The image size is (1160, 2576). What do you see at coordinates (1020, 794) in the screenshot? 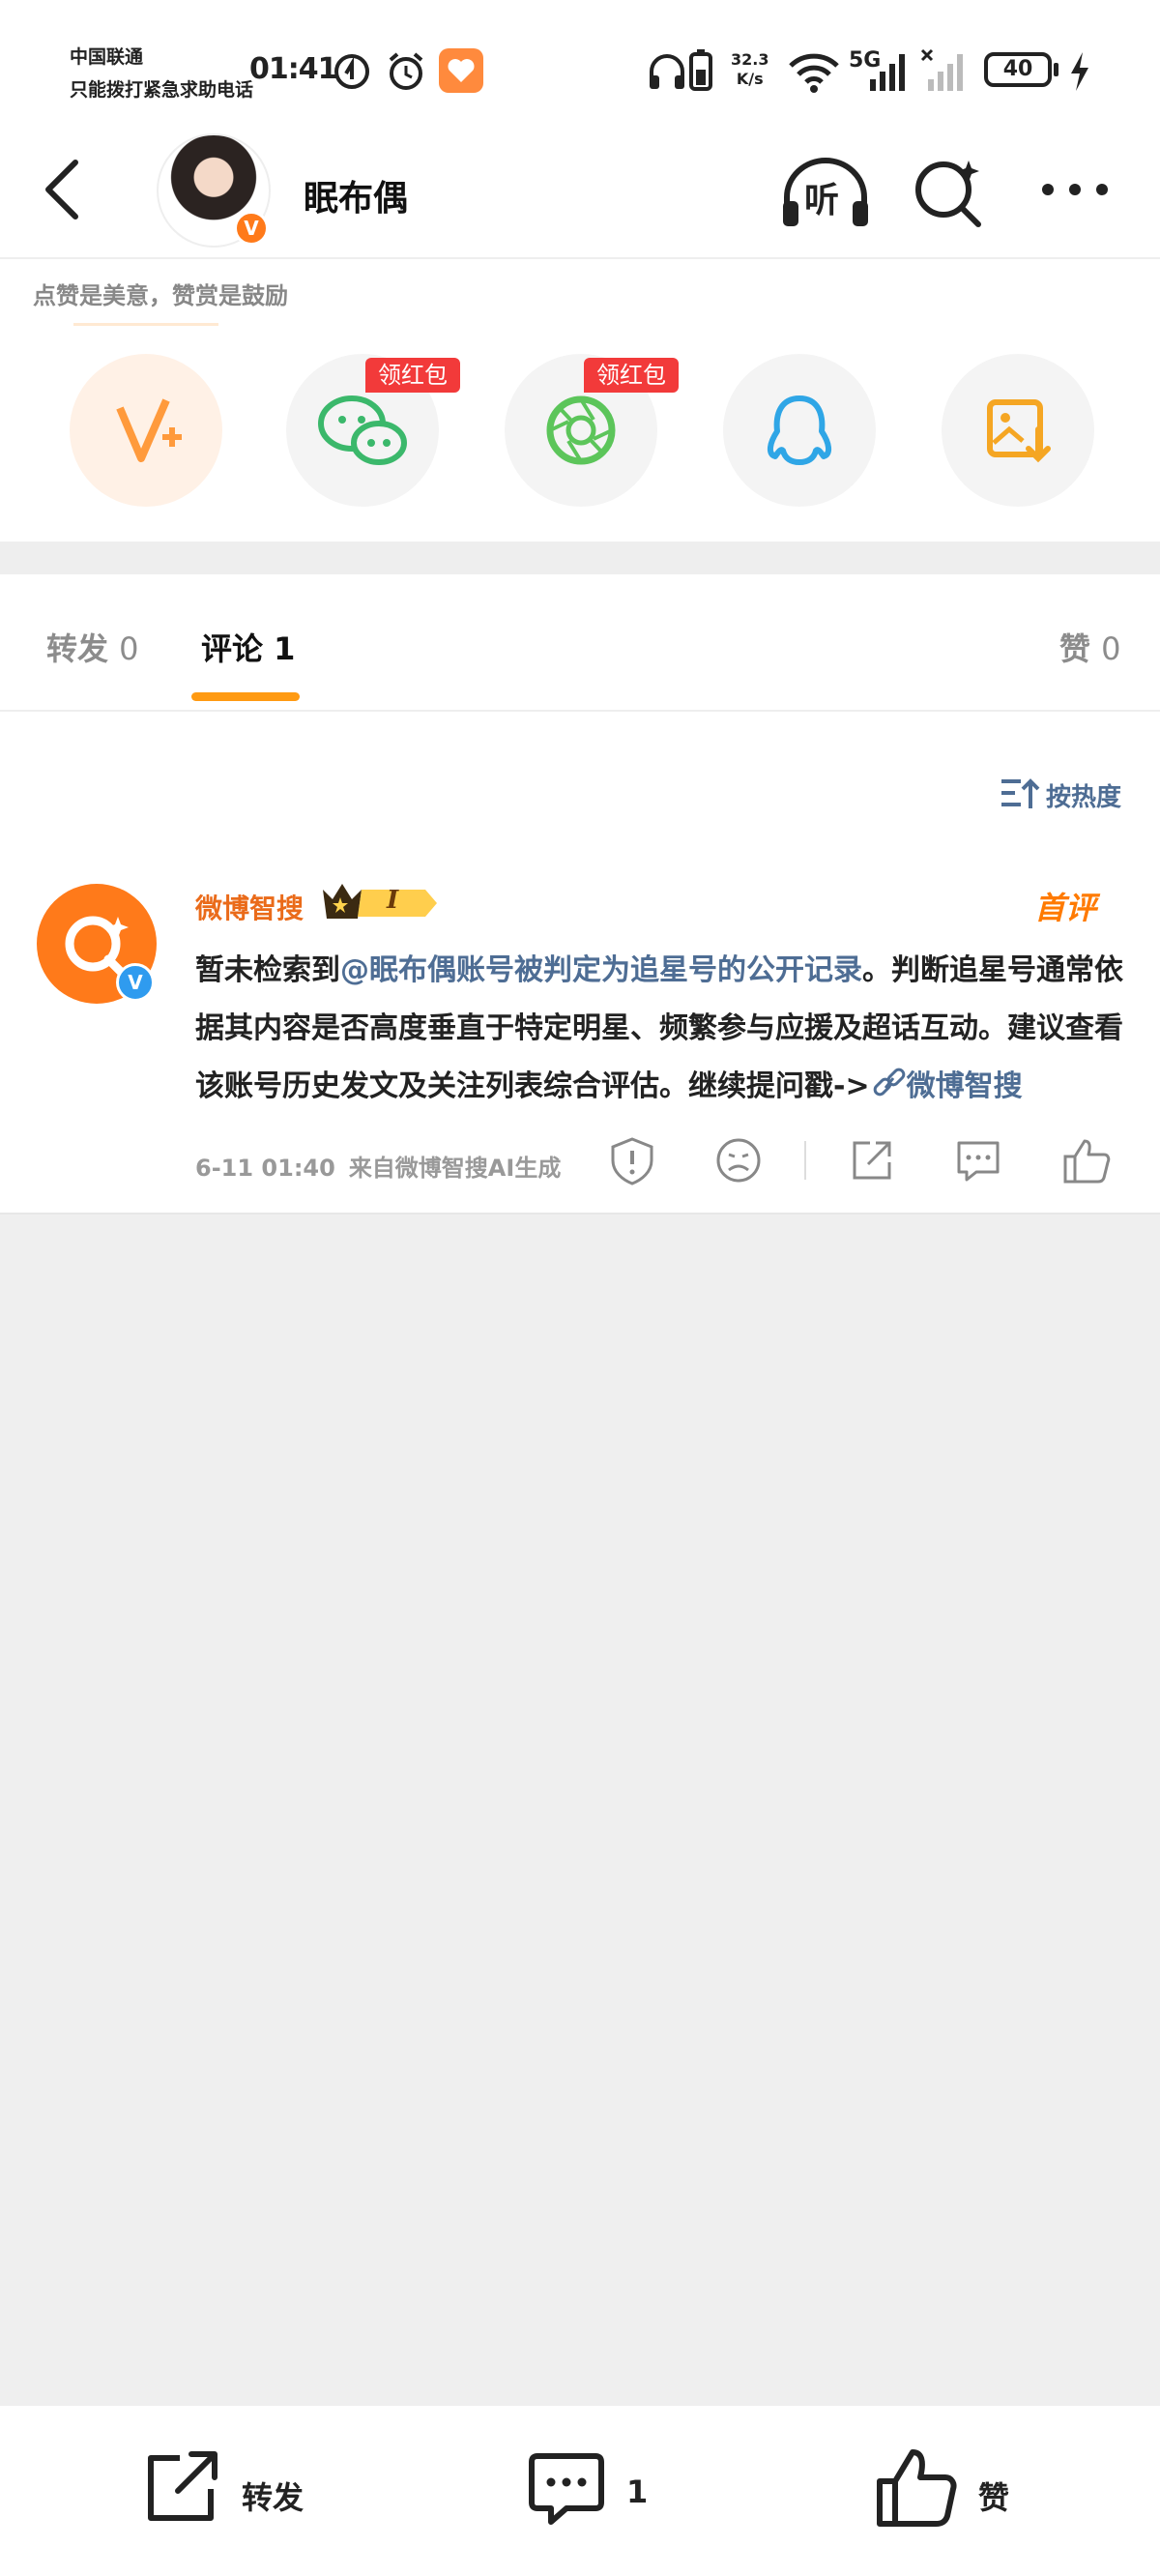
I see `sort-icon` at bounding box center [1020, 794].